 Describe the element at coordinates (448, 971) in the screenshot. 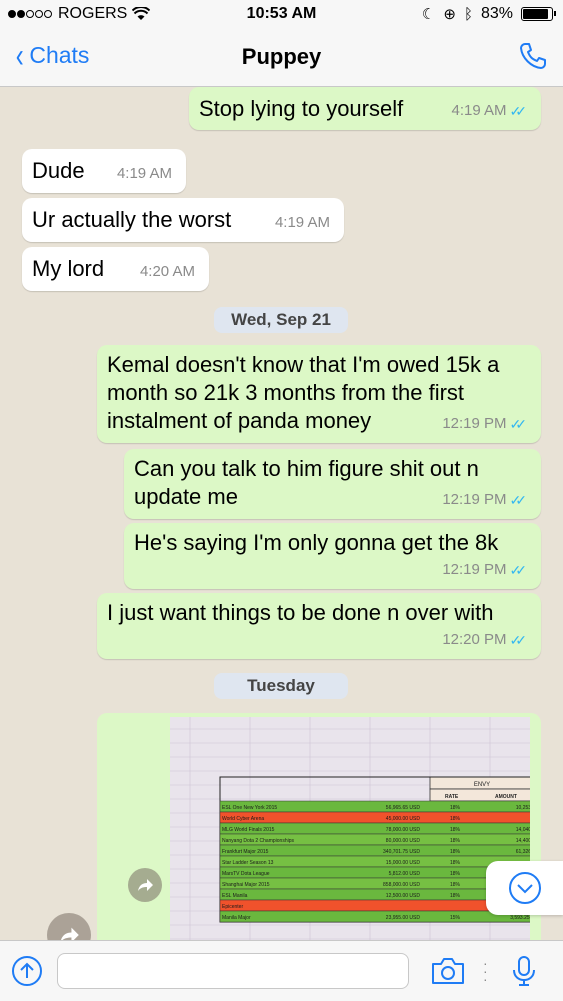

I see `camera-icon` at that location.